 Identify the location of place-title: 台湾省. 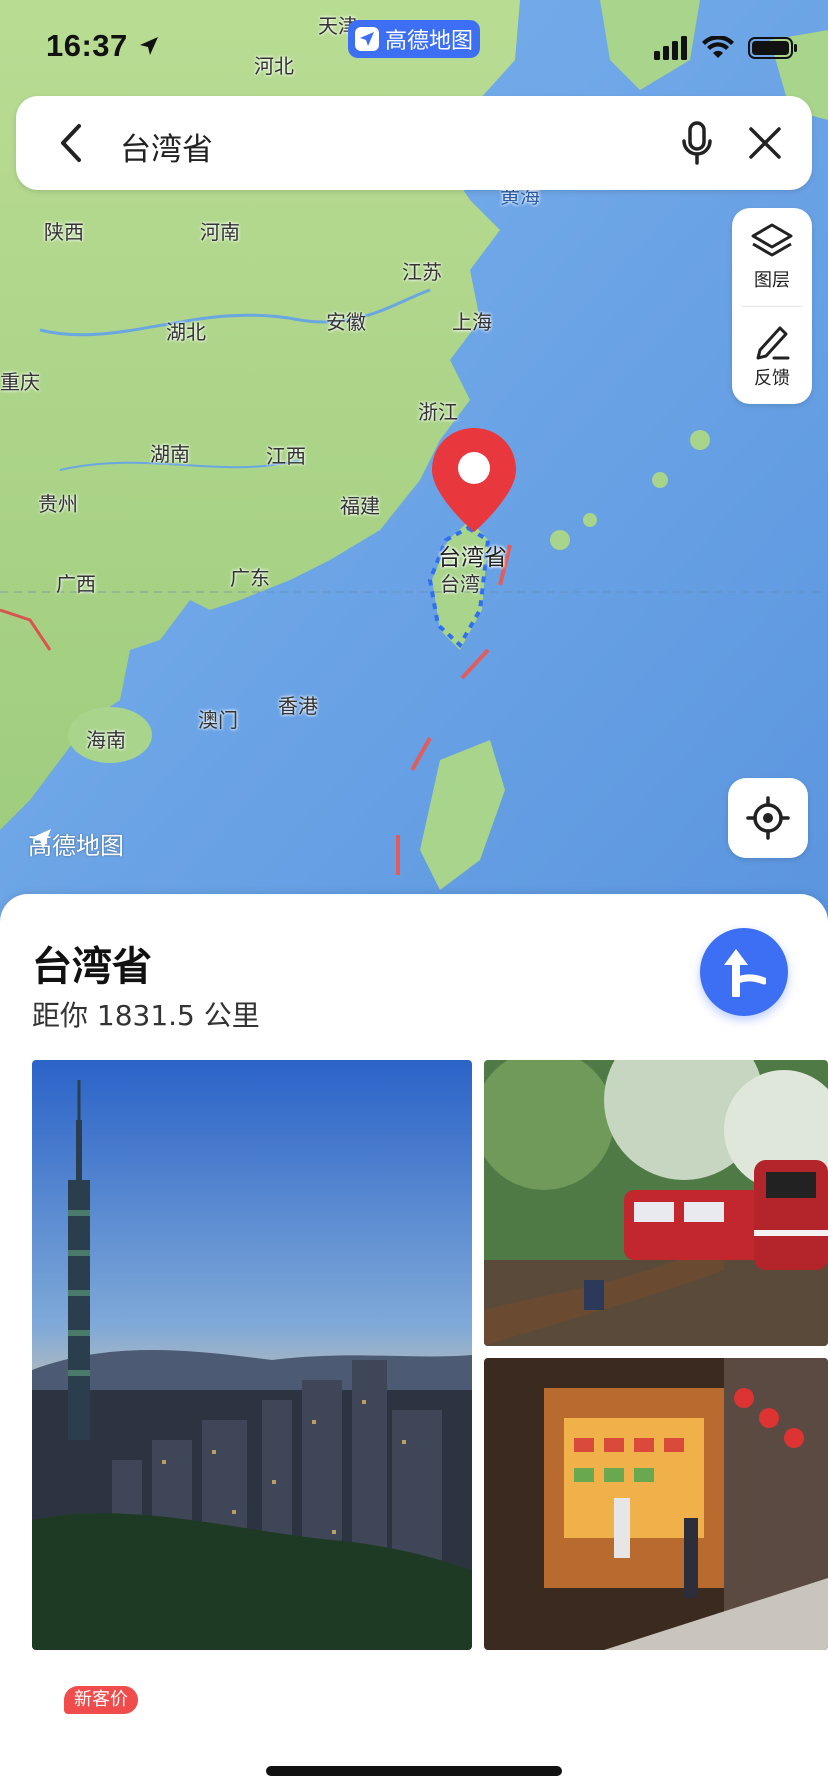
(92, 967).